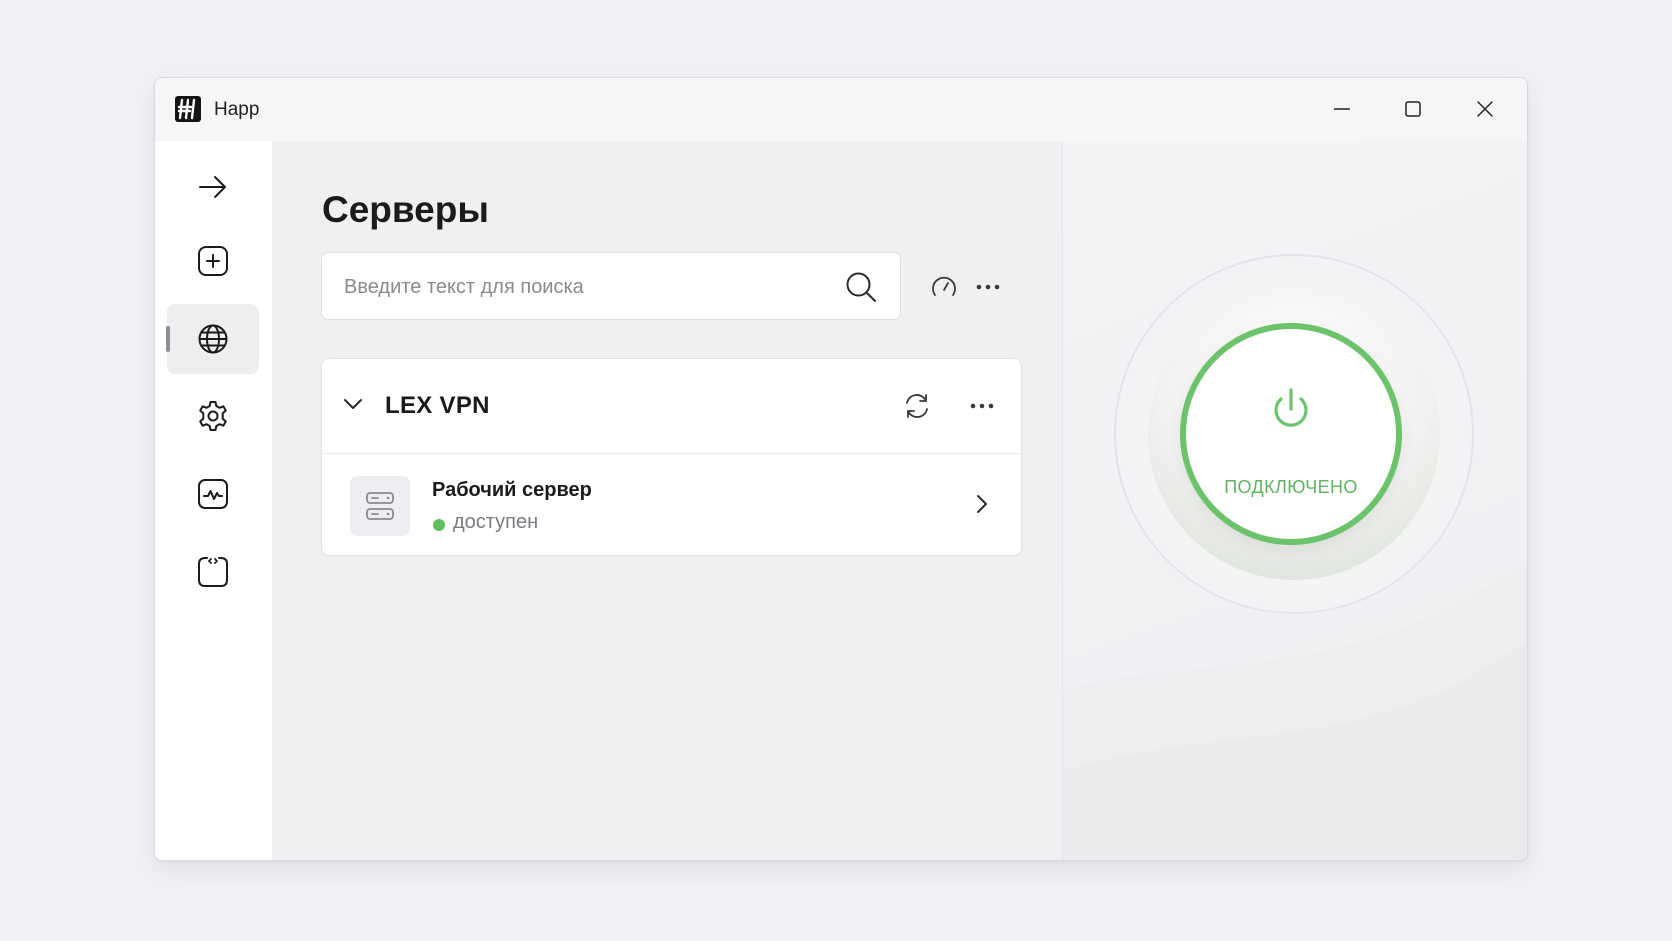  I want to click on app-title: Happ, so click(237, 109).